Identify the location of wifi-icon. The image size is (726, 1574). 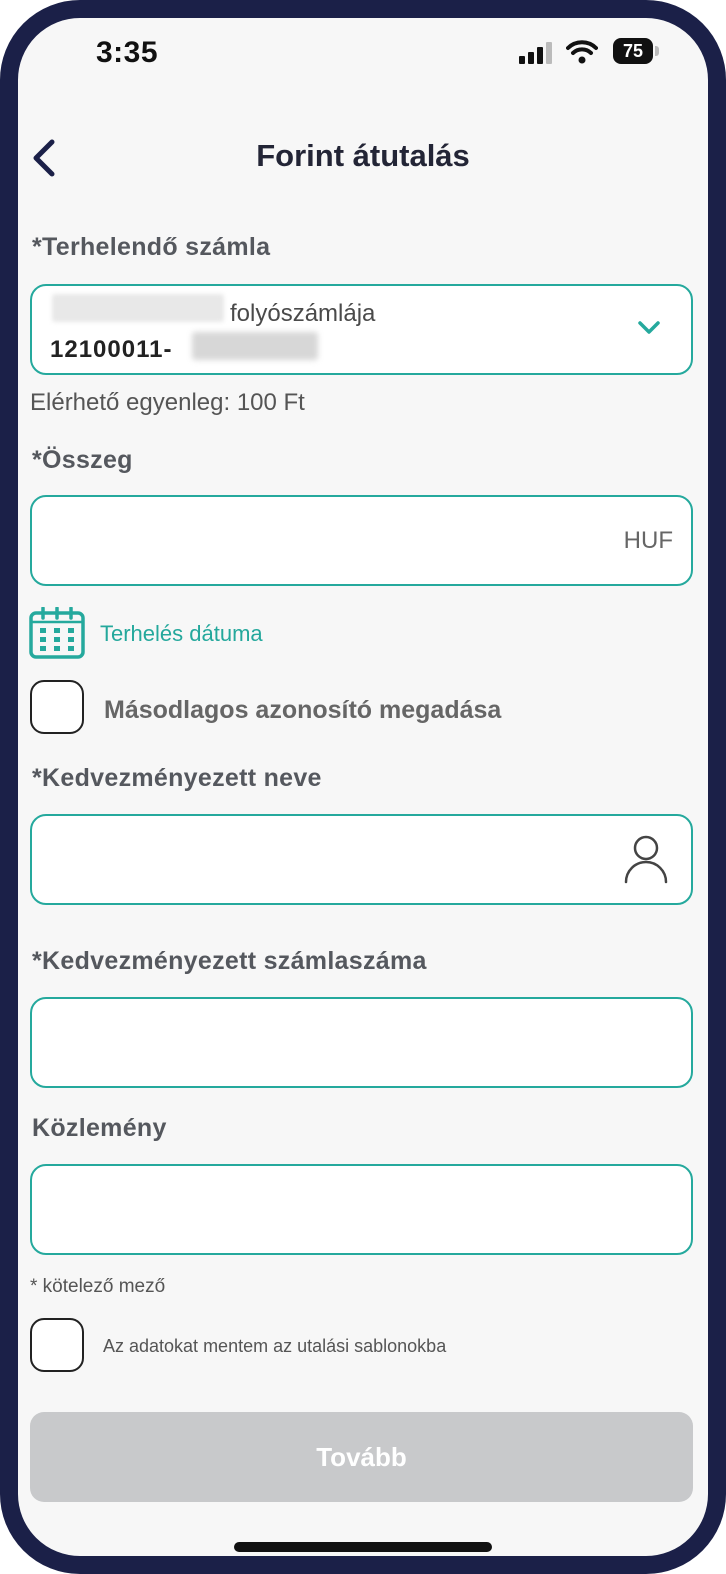
(582, 52).